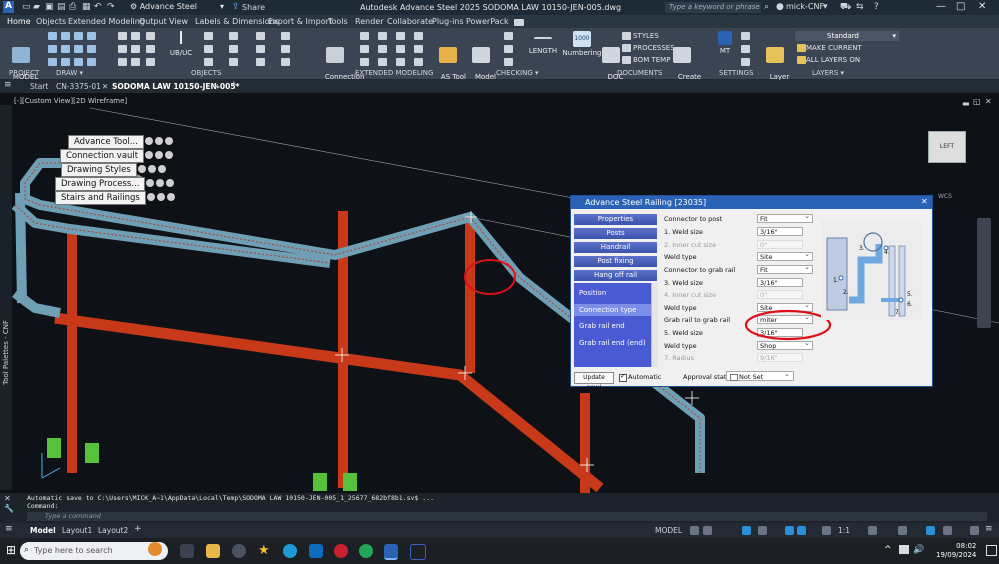  What do you see at coordinates (668, 530) in the screenshot?
I see `model-space-toggle: MODEL` at bounding box center [668, 530].